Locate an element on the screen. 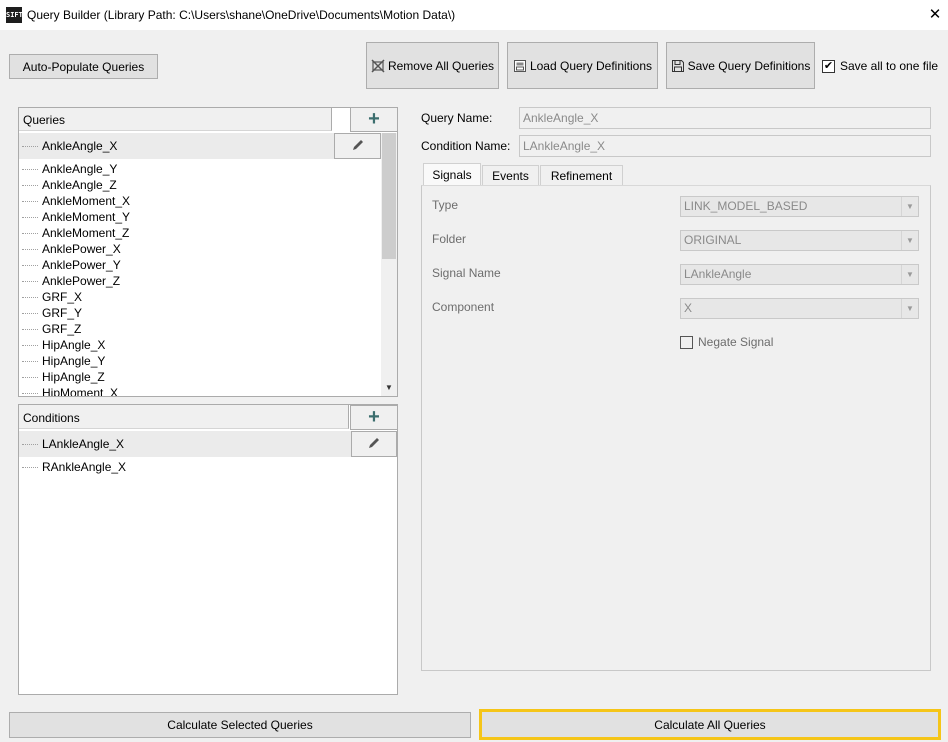 The height and width of the screenshot is (742, 948). list-item-label: HipAngle_X is located at coordinates (74, 345).